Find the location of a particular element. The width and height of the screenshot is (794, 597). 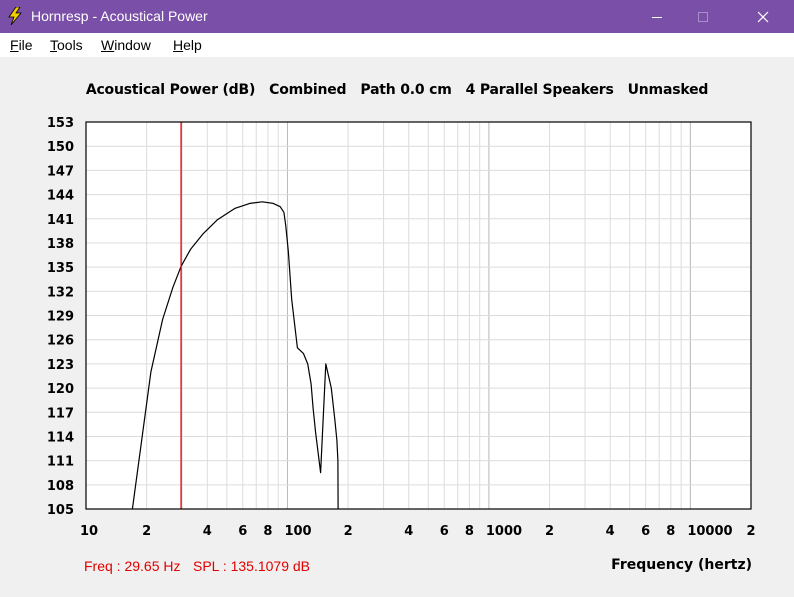

y-tick-label: 105 is located at coordinates (60, 510).